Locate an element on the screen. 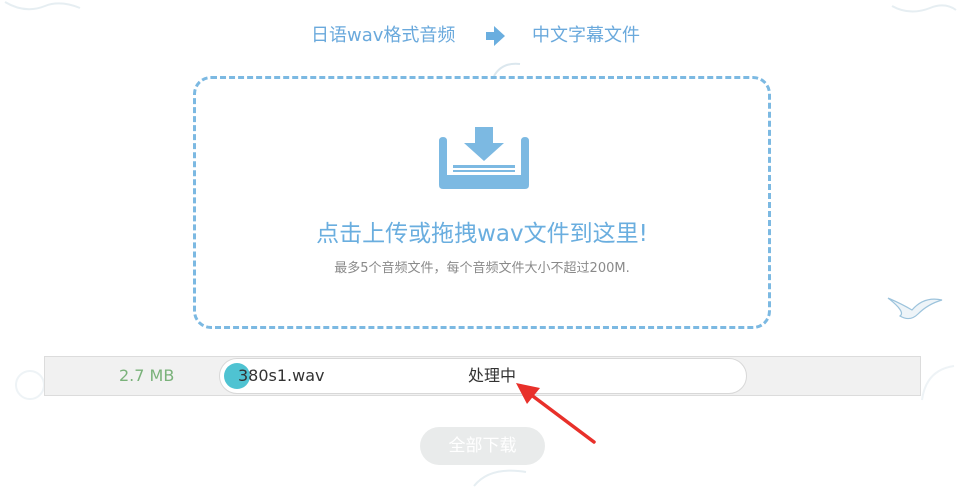 The height and width of the screenshot is (488, 959). bird-decoration-icon is located at coordinates (915, 308).